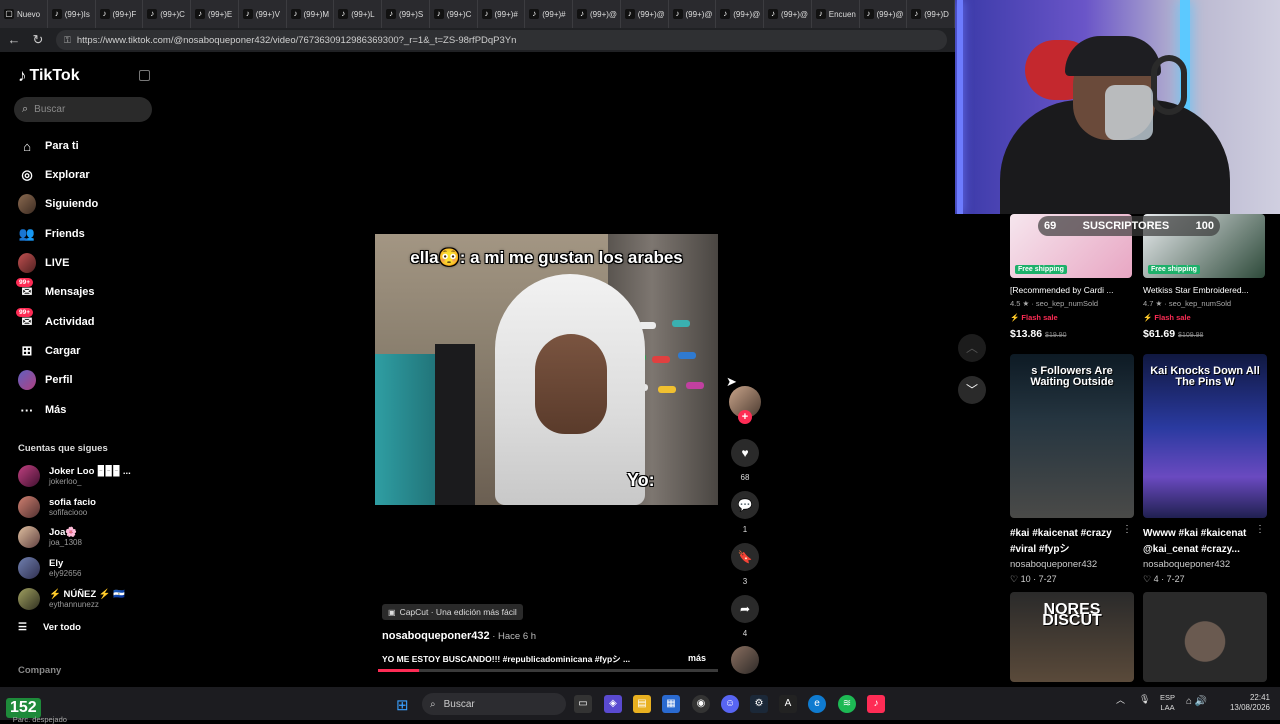 The image size is (1280, 724). I want to click on webcam-overlay, so click(1117, 107).